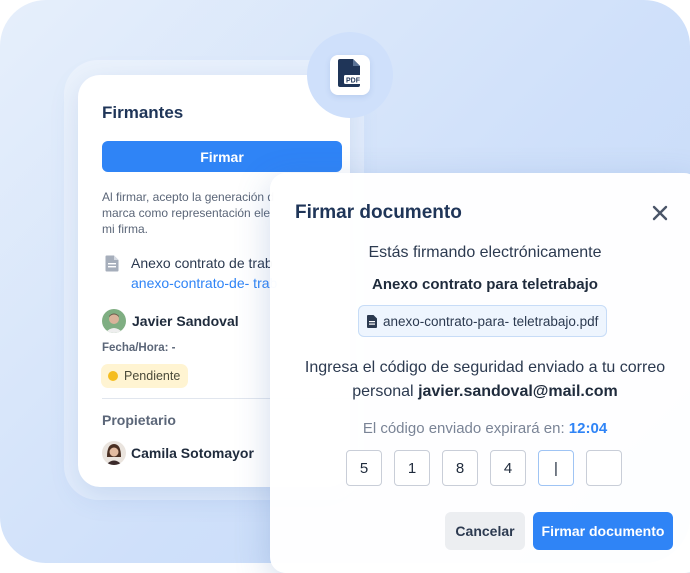  What do you see at coordinates (364, 468) in the screenshot?
I see `code-digit-1: 5` at bounding box center [364, 468].